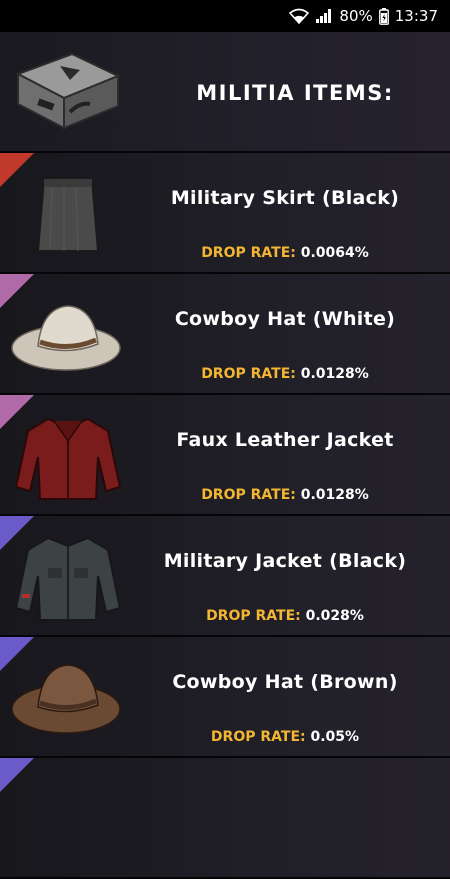  I want to click on rarity-marker, so click(17, 775).